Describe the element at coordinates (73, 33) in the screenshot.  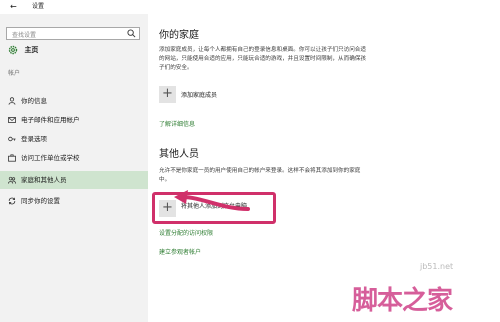
I see `search-input: 查找设置` at that location.